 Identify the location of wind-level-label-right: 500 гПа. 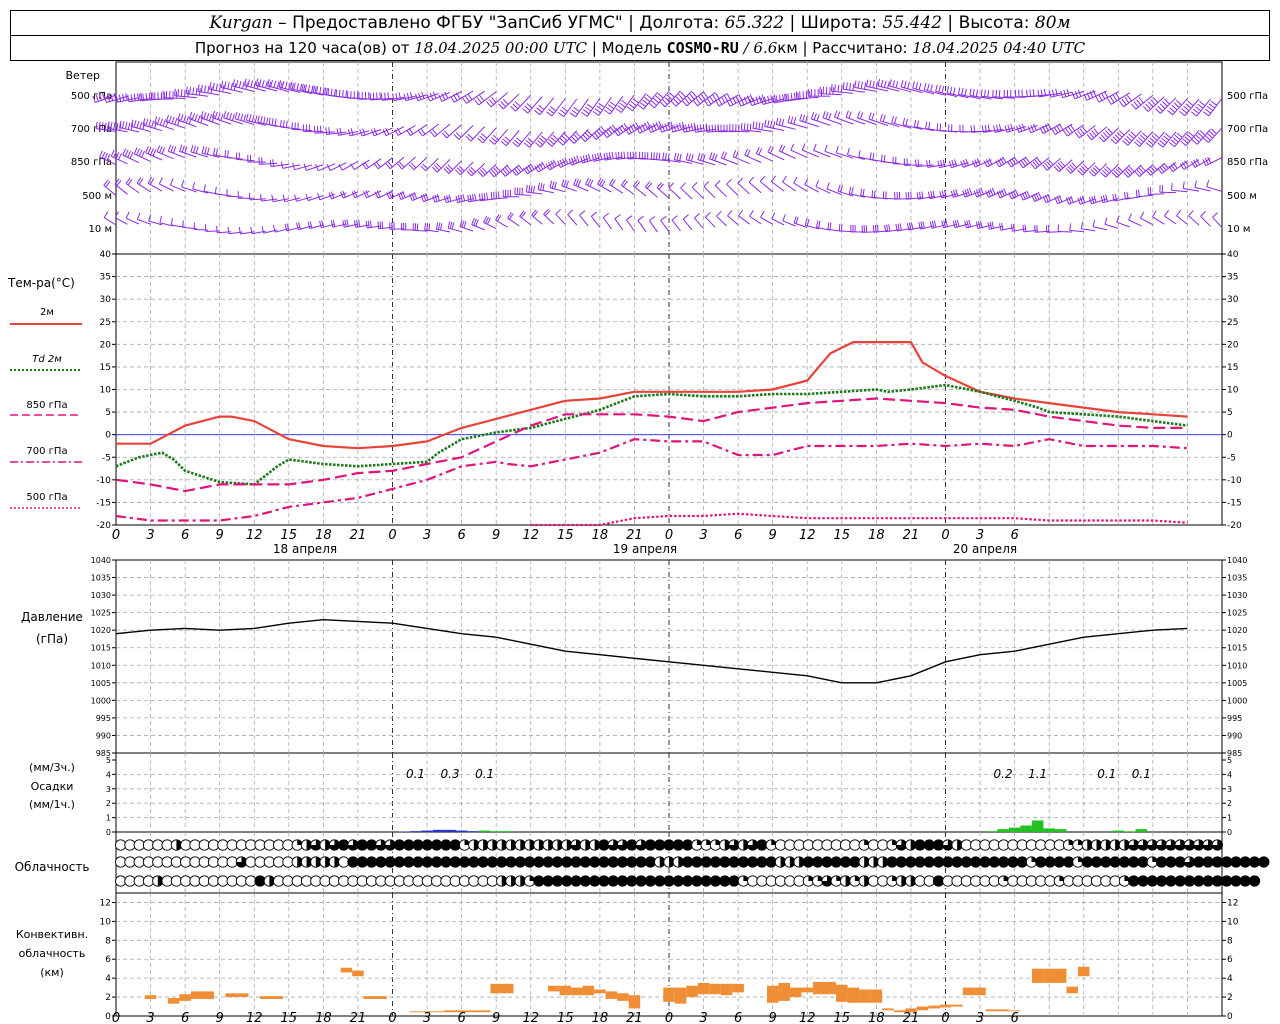
(1247, 96).